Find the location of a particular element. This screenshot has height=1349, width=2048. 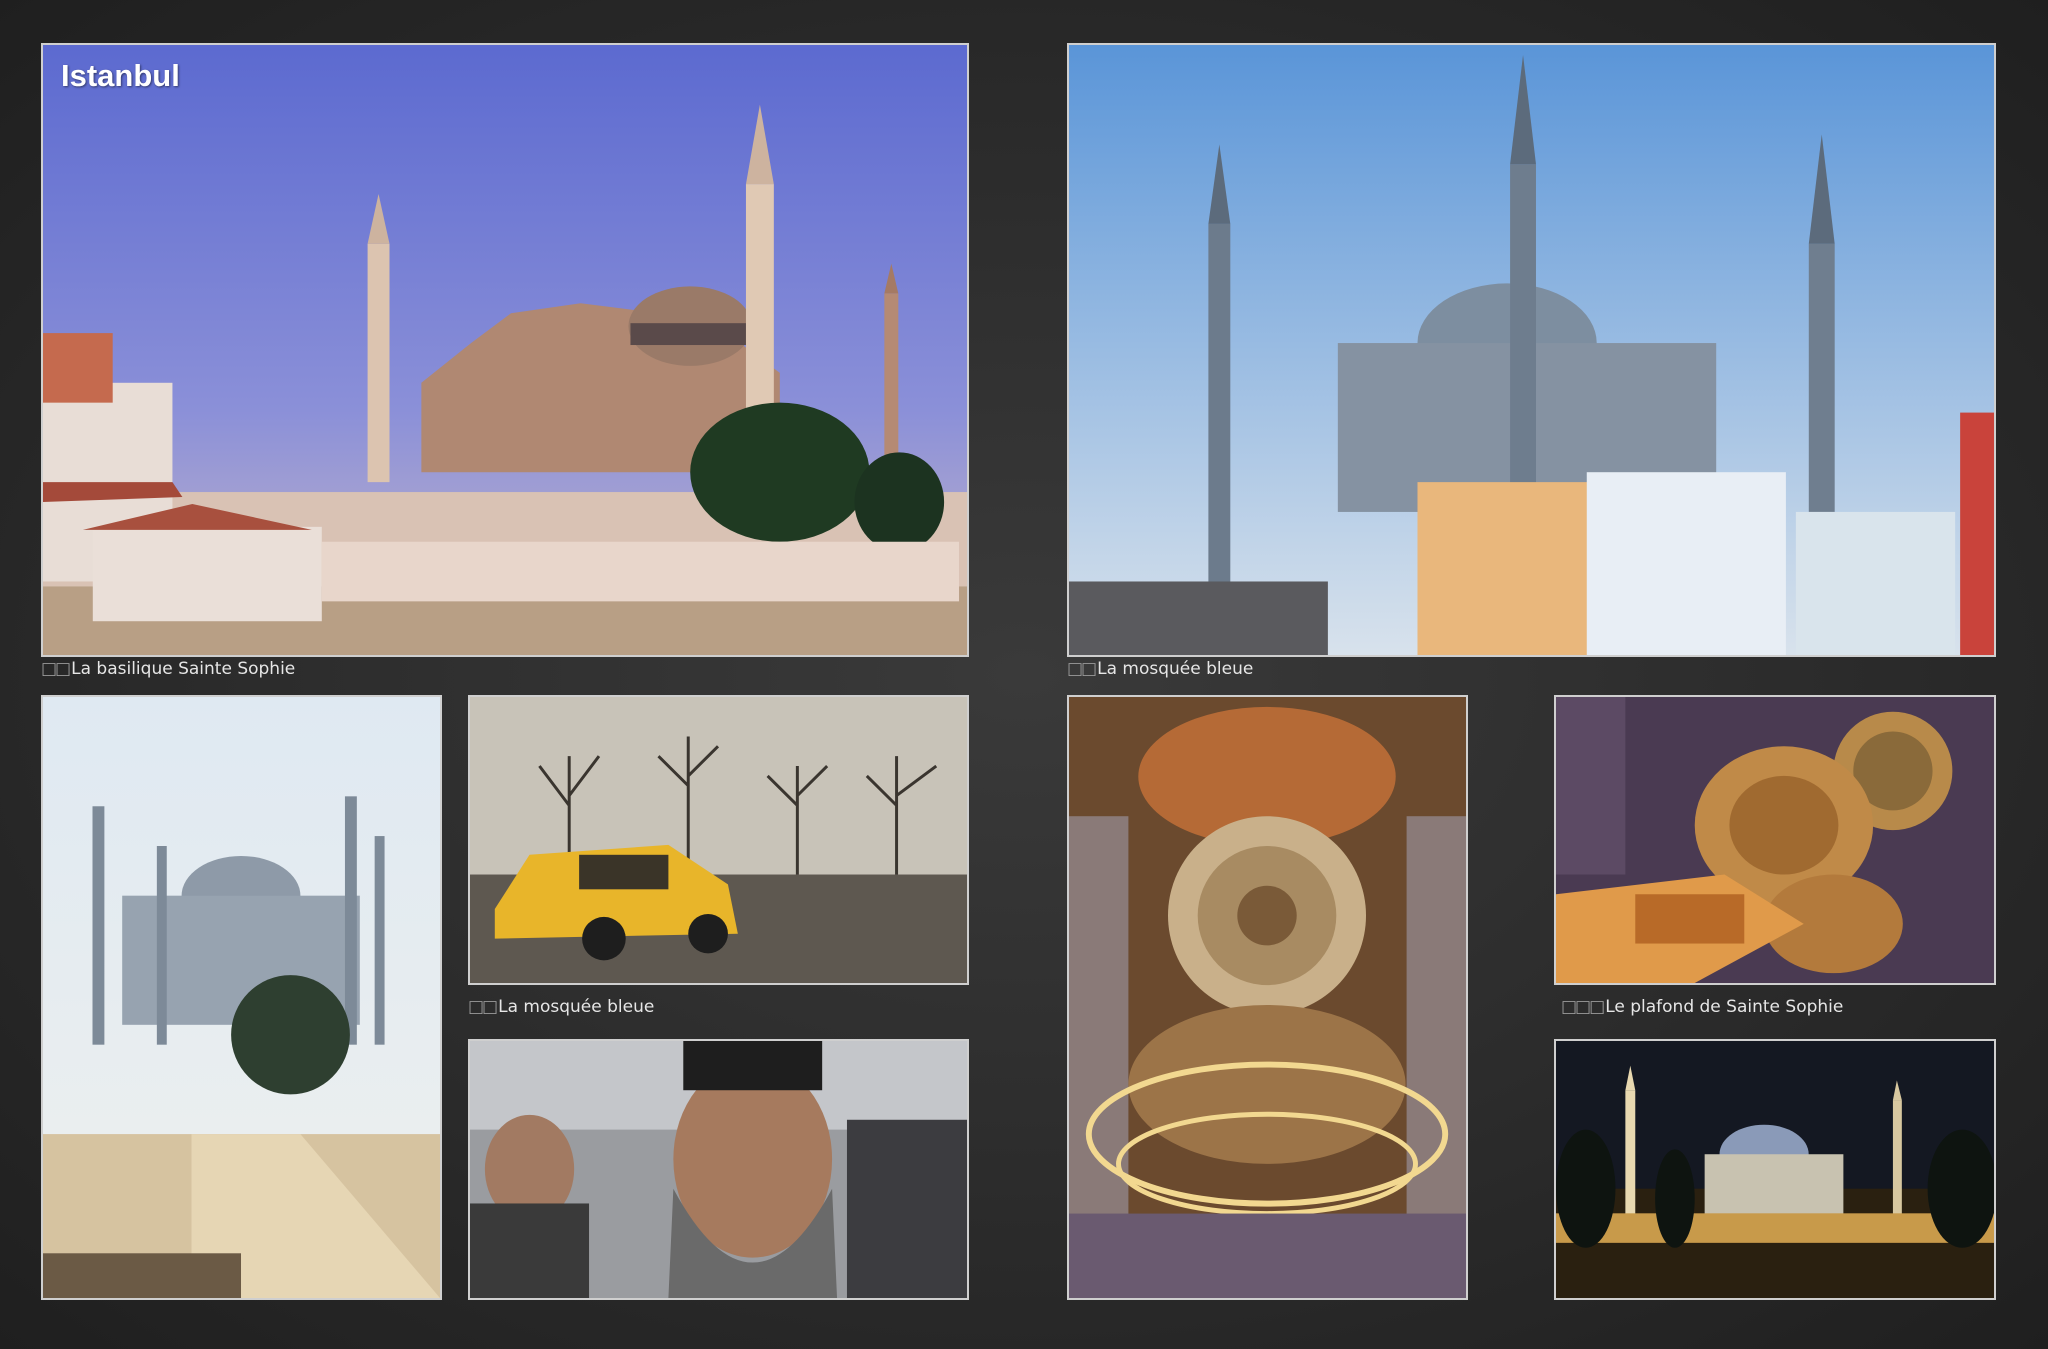

blue-mosque-park-photo is located at coordinates (241, 997).